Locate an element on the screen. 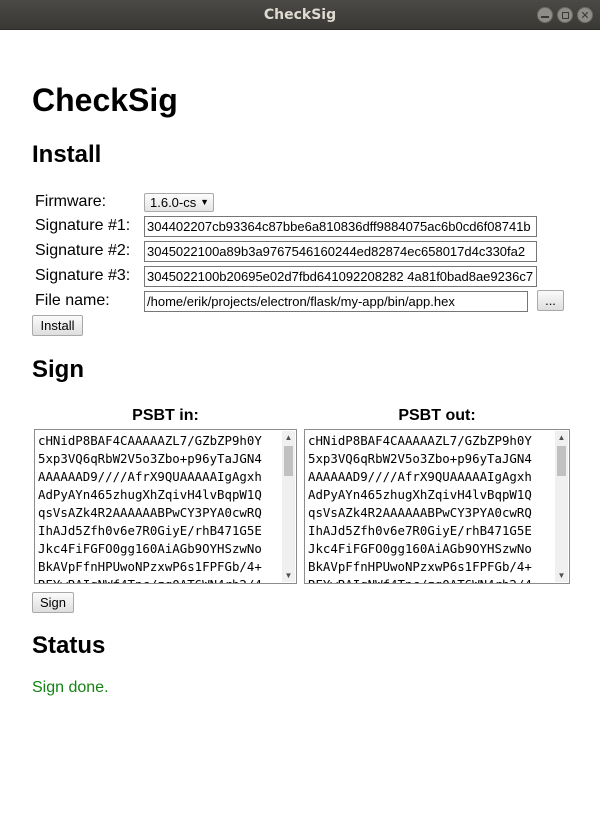  psbt-in-label: PSBT in: is located at coordinates (165, 415).